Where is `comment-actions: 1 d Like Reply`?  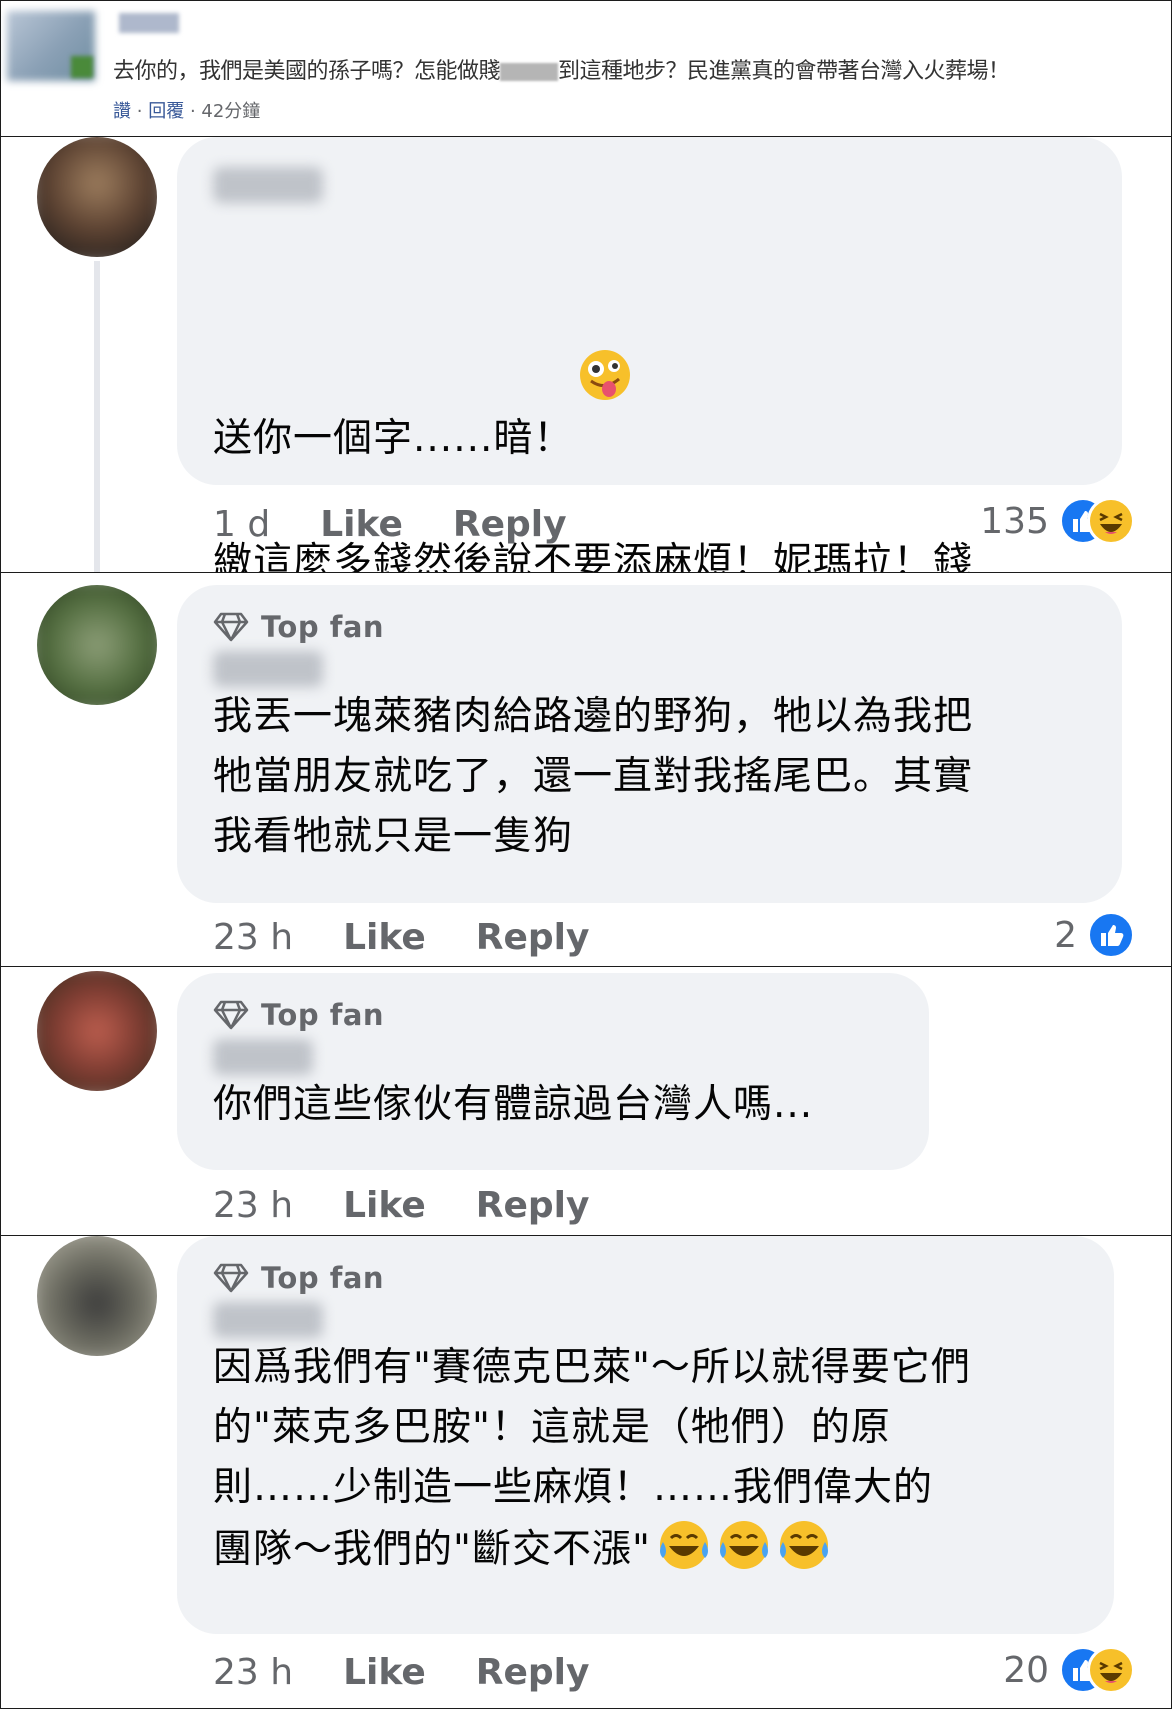
comment-actions: 1 d Like Reply is located at coordinates (390, 524).